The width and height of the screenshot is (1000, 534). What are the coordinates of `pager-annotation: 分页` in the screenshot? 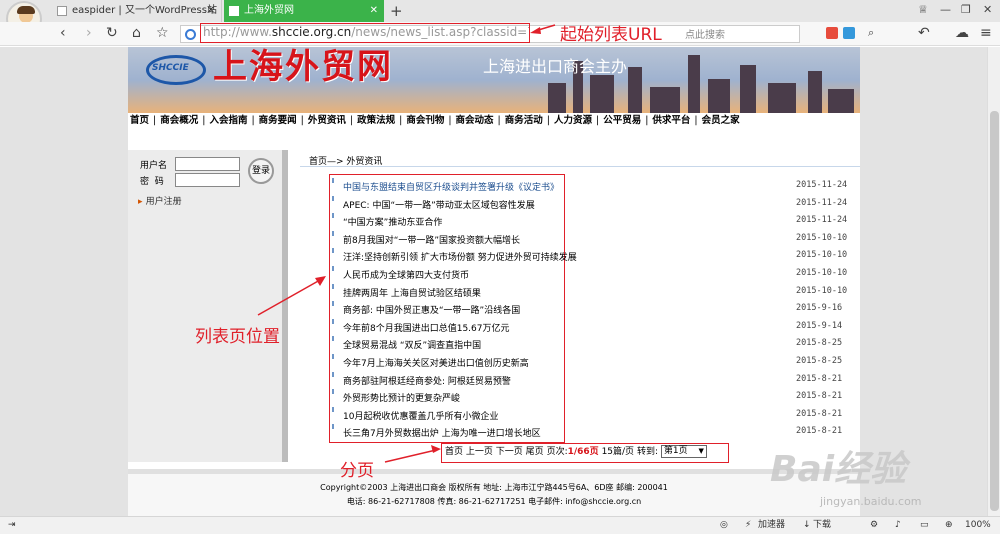 It's located at (357, 471).